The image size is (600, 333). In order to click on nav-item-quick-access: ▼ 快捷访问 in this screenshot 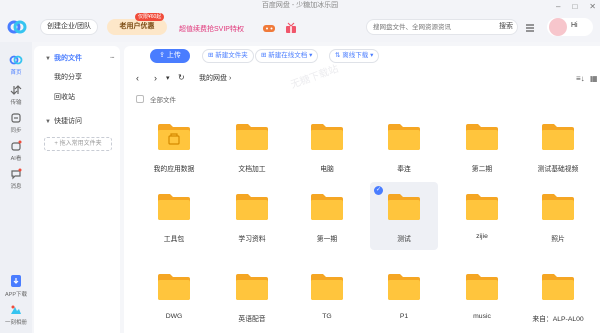, I will do `click(77, 122)`.